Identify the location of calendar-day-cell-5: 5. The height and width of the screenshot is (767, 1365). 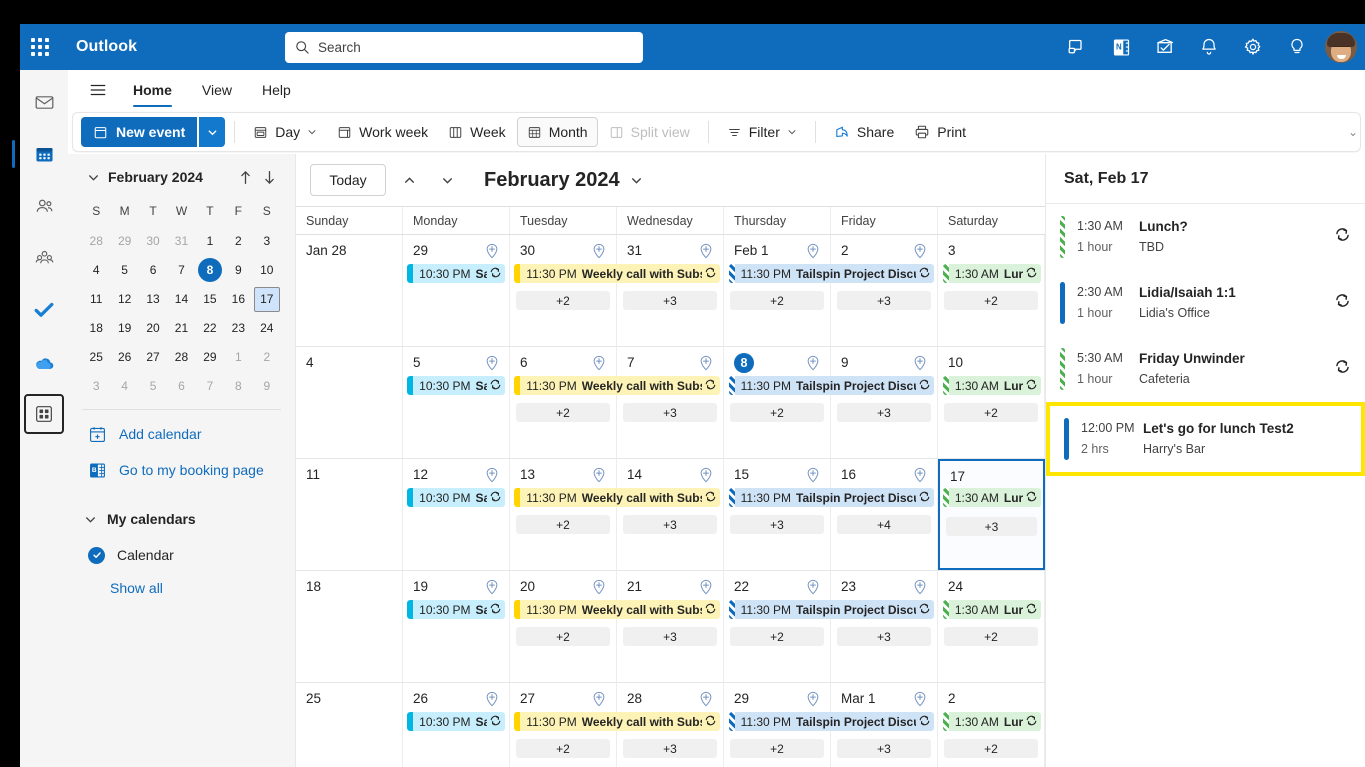
(456, 402).